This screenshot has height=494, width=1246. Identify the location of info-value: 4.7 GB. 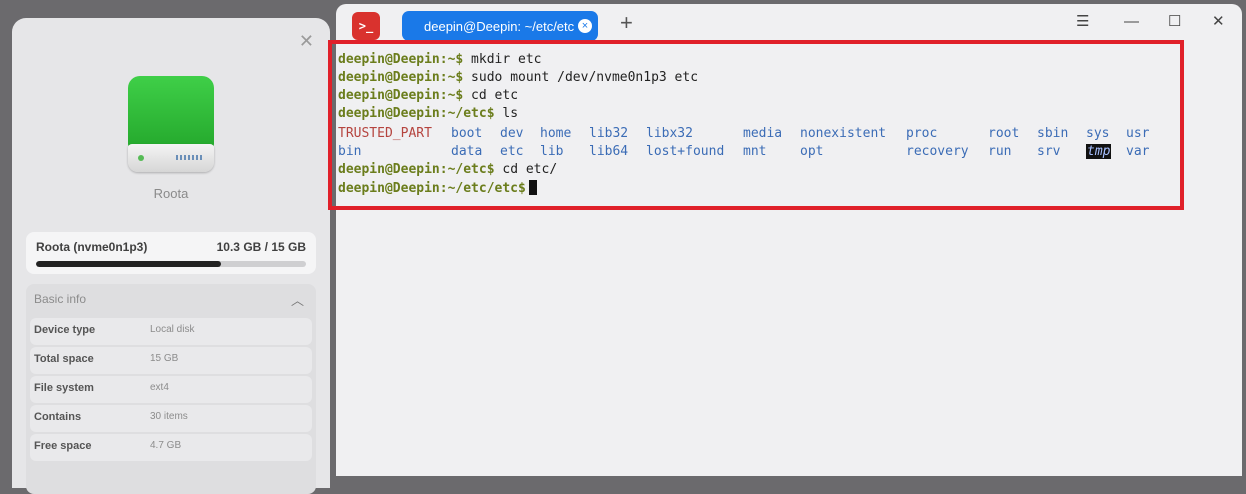
(166, 445).